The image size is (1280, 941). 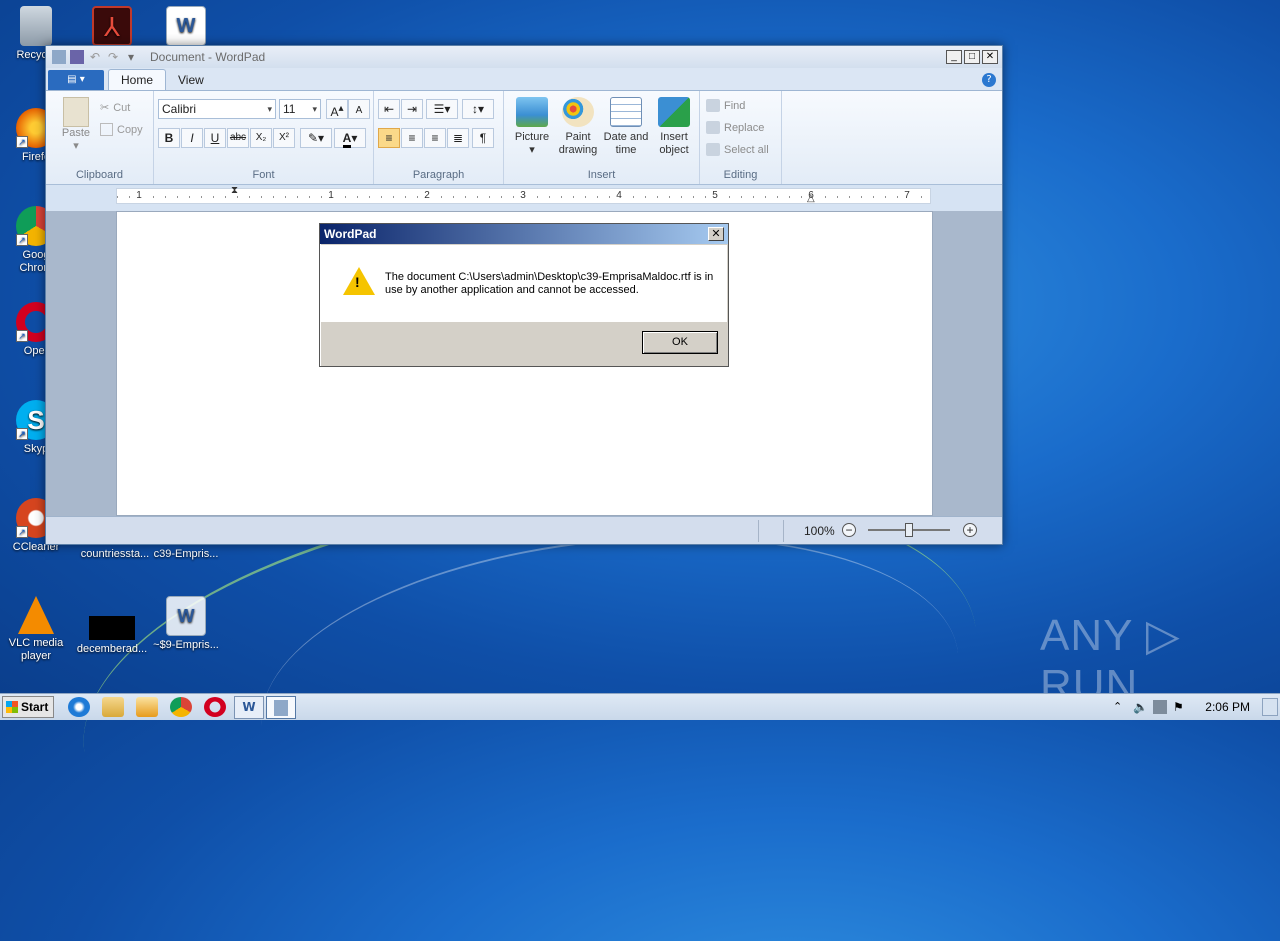 I want to click on network-icon, so click(x=1160, y=707).